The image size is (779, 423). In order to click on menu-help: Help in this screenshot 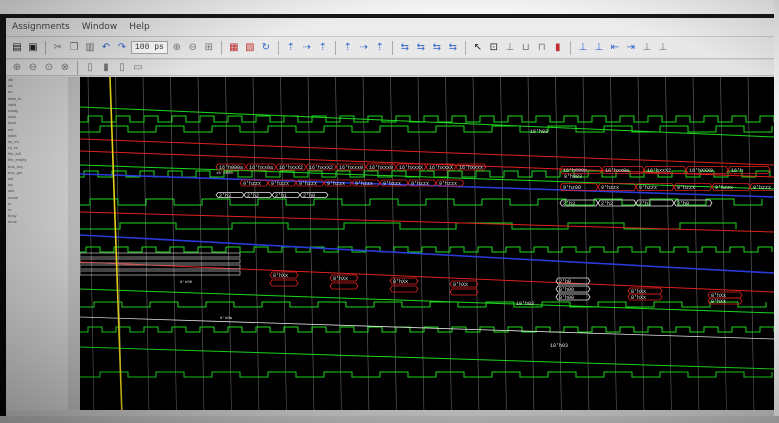, I will do `click(139, 27)`.